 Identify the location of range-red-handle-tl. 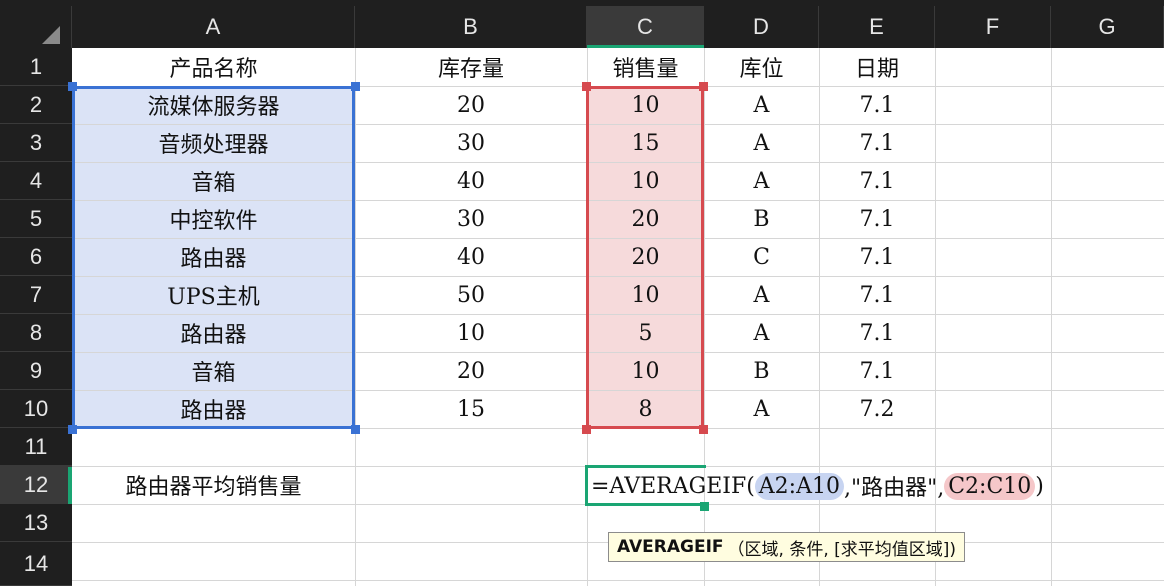
(586, 86).